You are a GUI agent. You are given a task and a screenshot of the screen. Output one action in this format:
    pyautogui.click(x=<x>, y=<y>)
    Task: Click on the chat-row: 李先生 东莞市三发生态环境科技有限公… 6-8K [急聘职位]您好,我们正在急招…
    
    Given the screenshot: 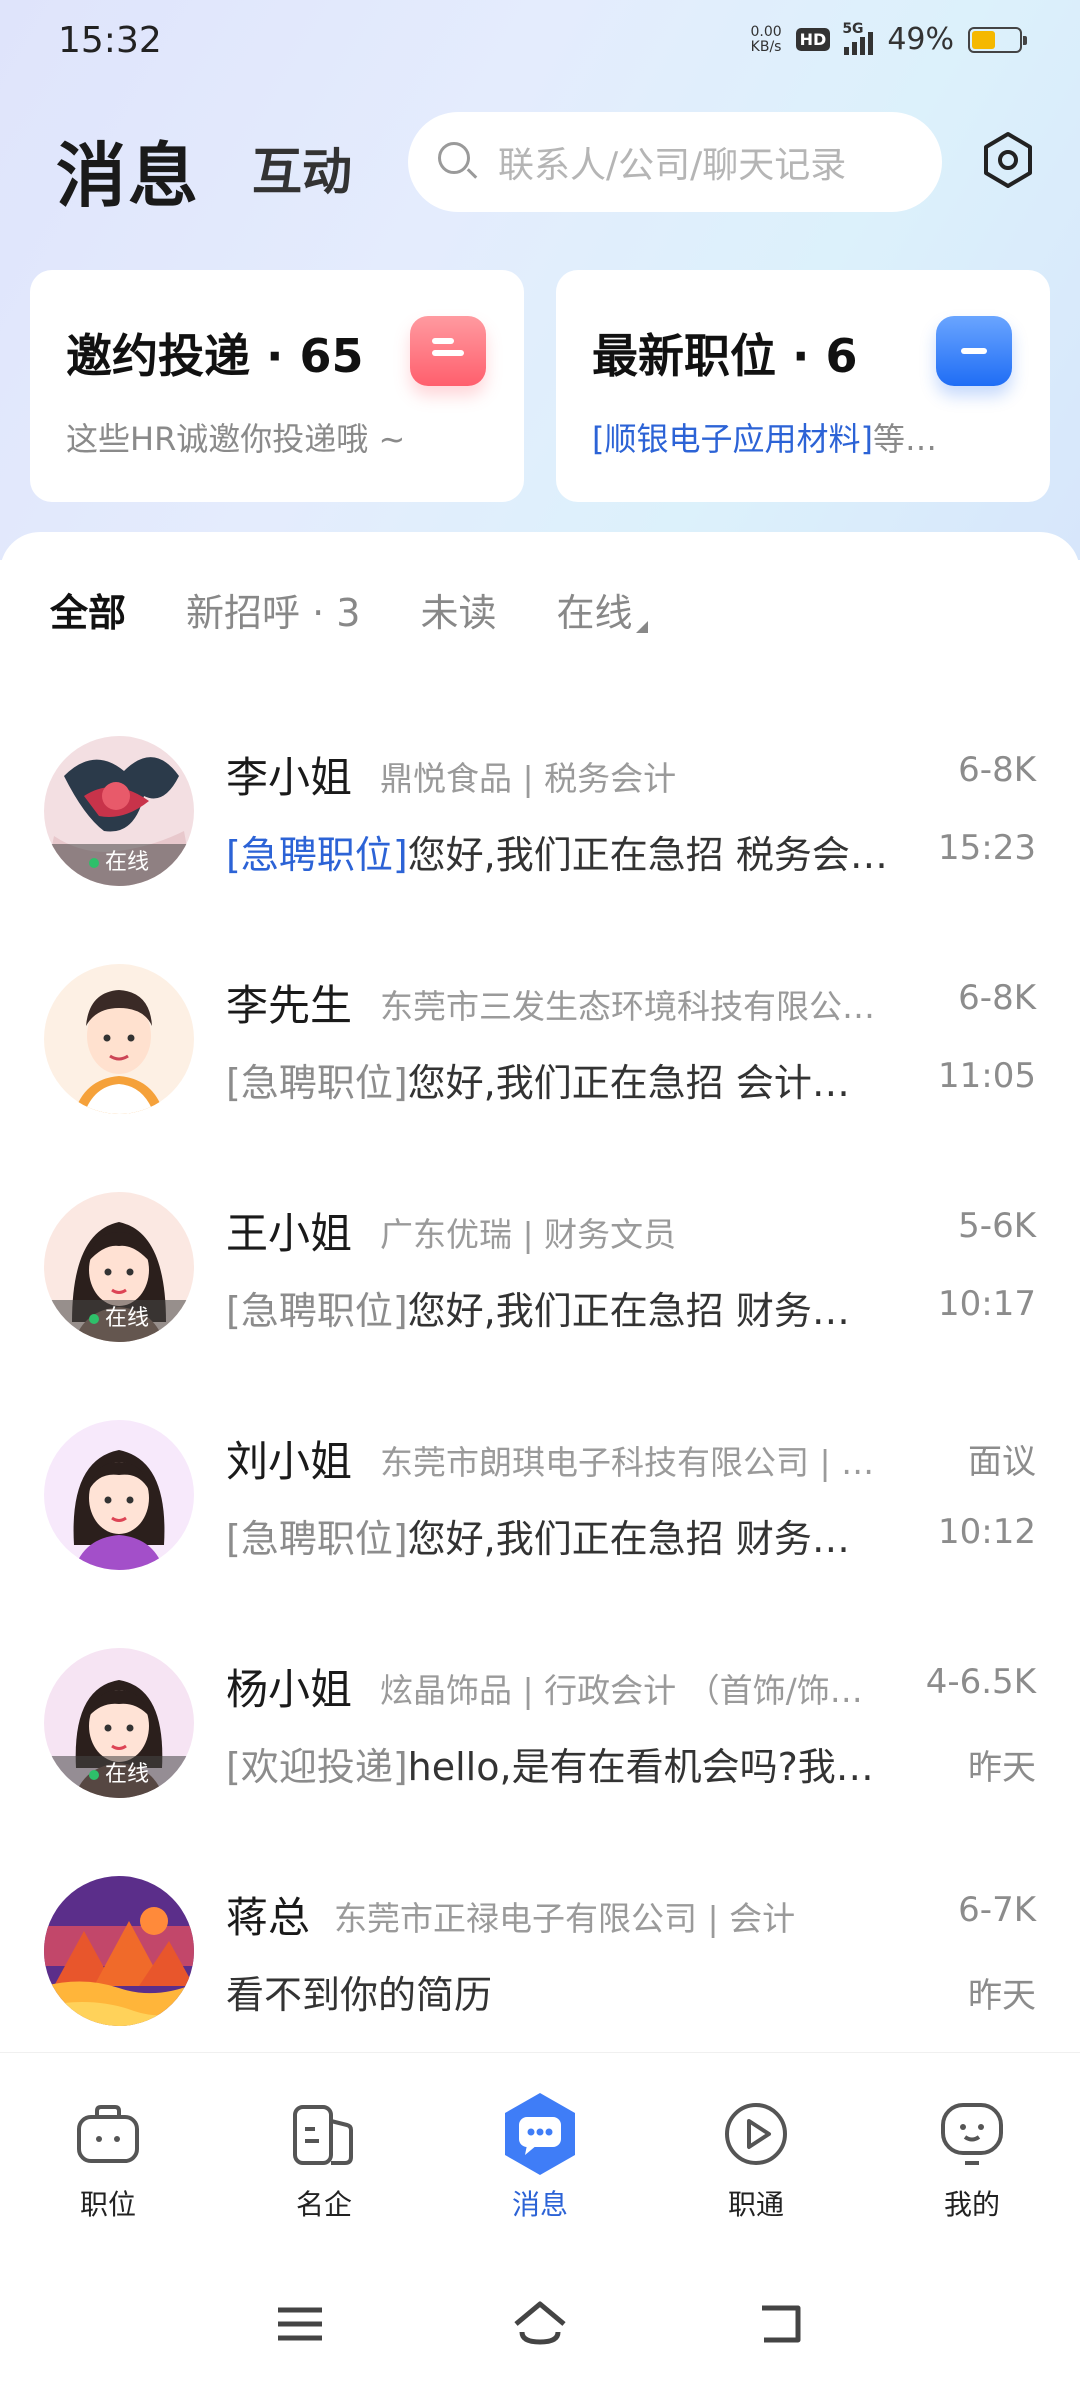 What is the action you would take?
    pyautogui.click(x=540, y=1046)
    